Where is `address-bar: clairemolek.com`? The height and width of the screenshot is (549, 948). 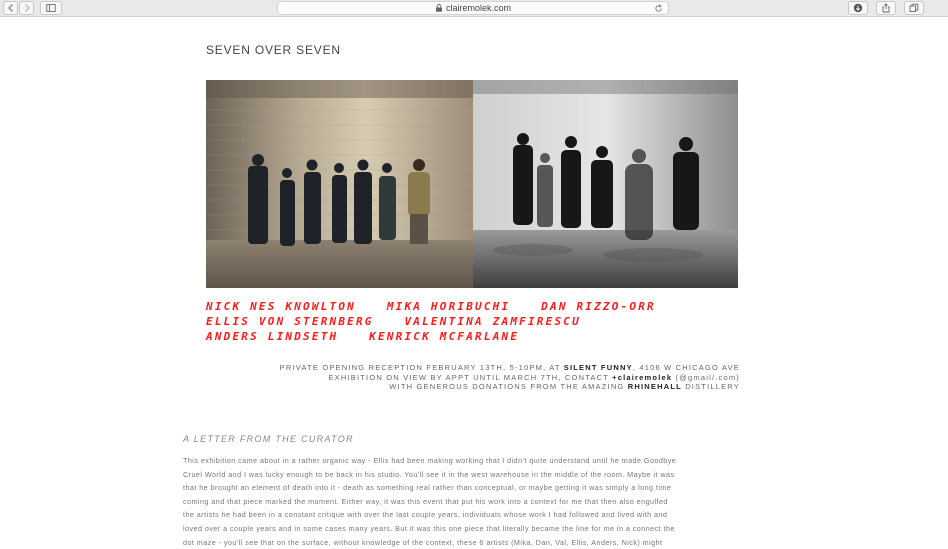 address-bar: clairemolek.com is located at coordinates (473, 8).